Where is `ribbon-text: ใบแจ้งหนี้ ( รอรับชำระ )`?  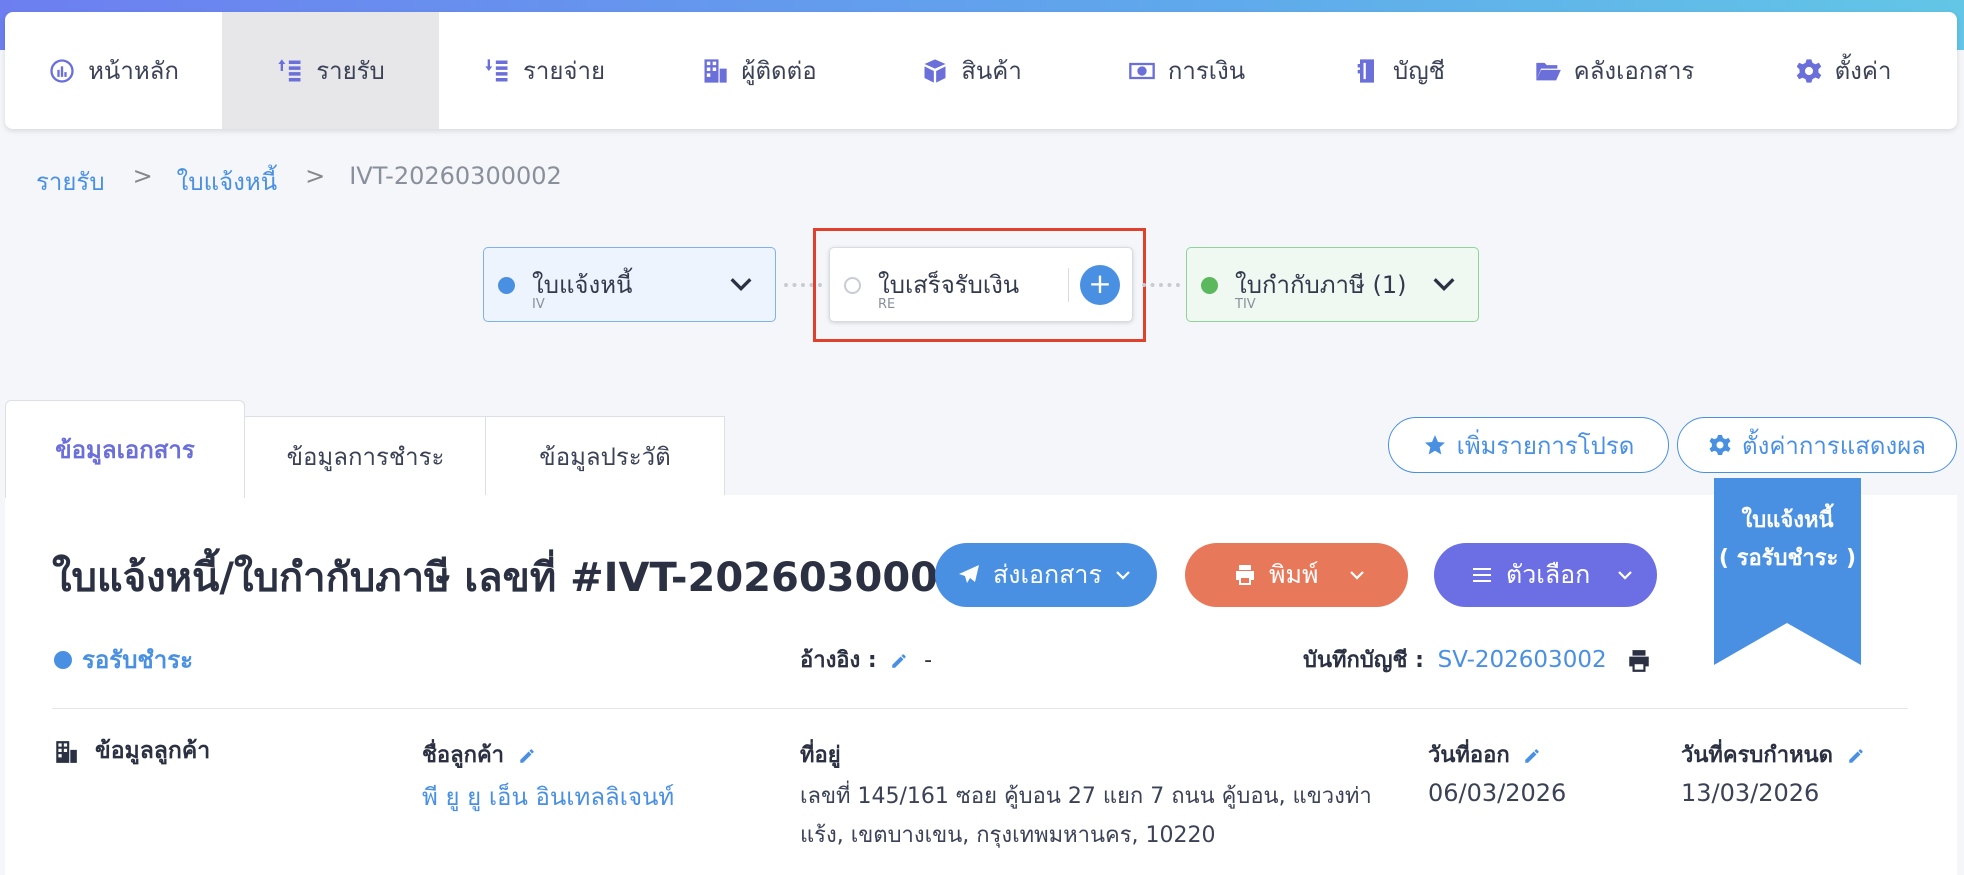
ribbon-text: ใบแจ้งหนี้ ( รอรับชำระ ) is located at coordinates (1787, 540).